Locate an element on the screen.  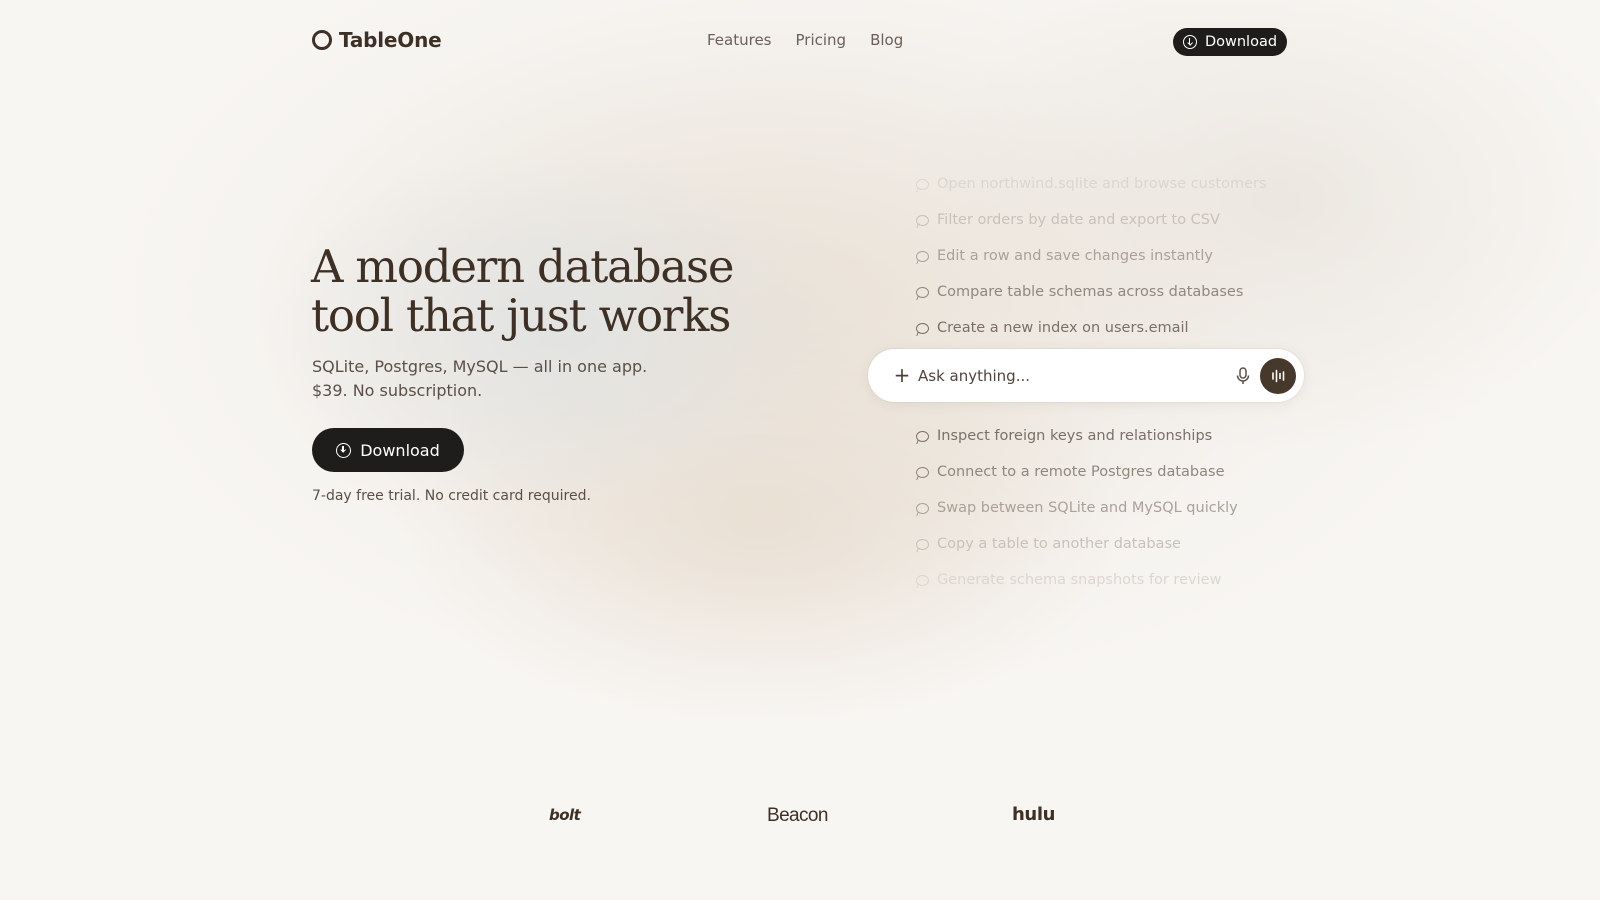
header-download-label: Download is located at coordinates (1241, 42).